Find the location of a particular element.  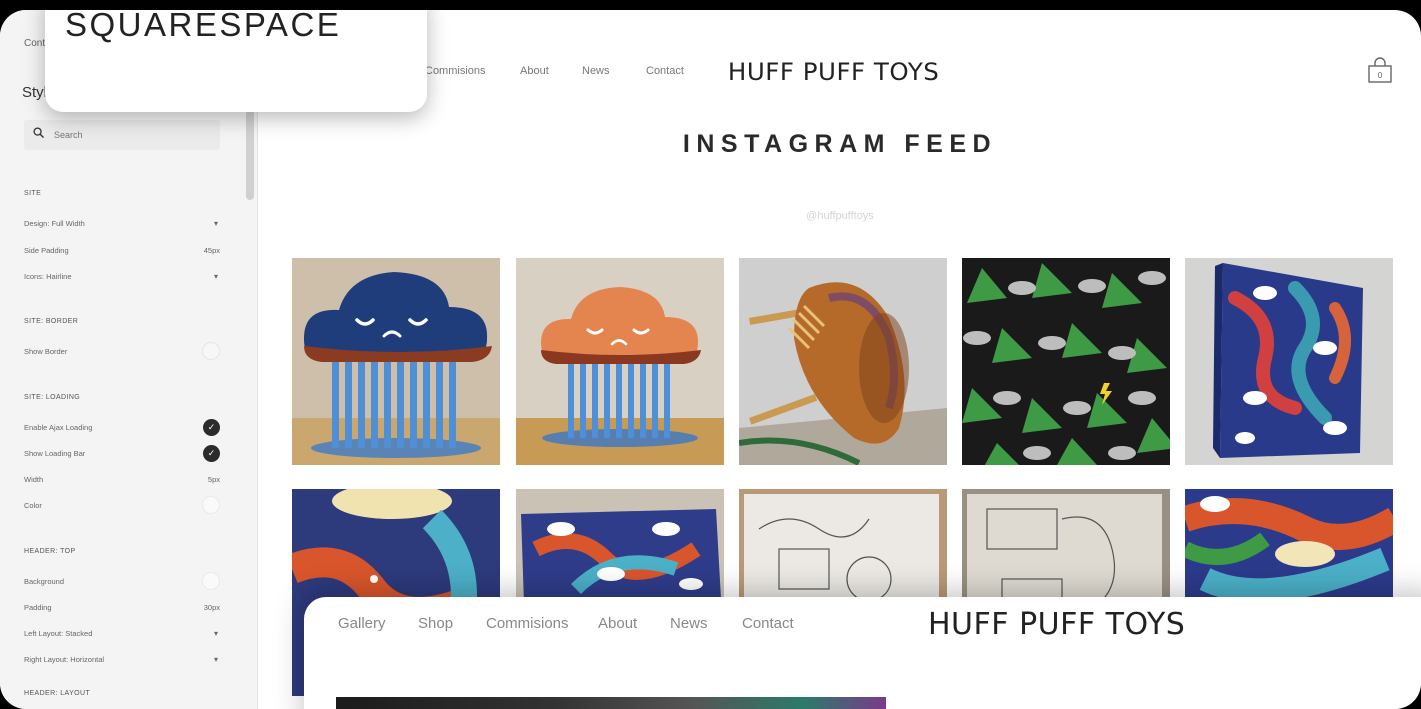

setting-background: Background is located at coordinates (122, 581).